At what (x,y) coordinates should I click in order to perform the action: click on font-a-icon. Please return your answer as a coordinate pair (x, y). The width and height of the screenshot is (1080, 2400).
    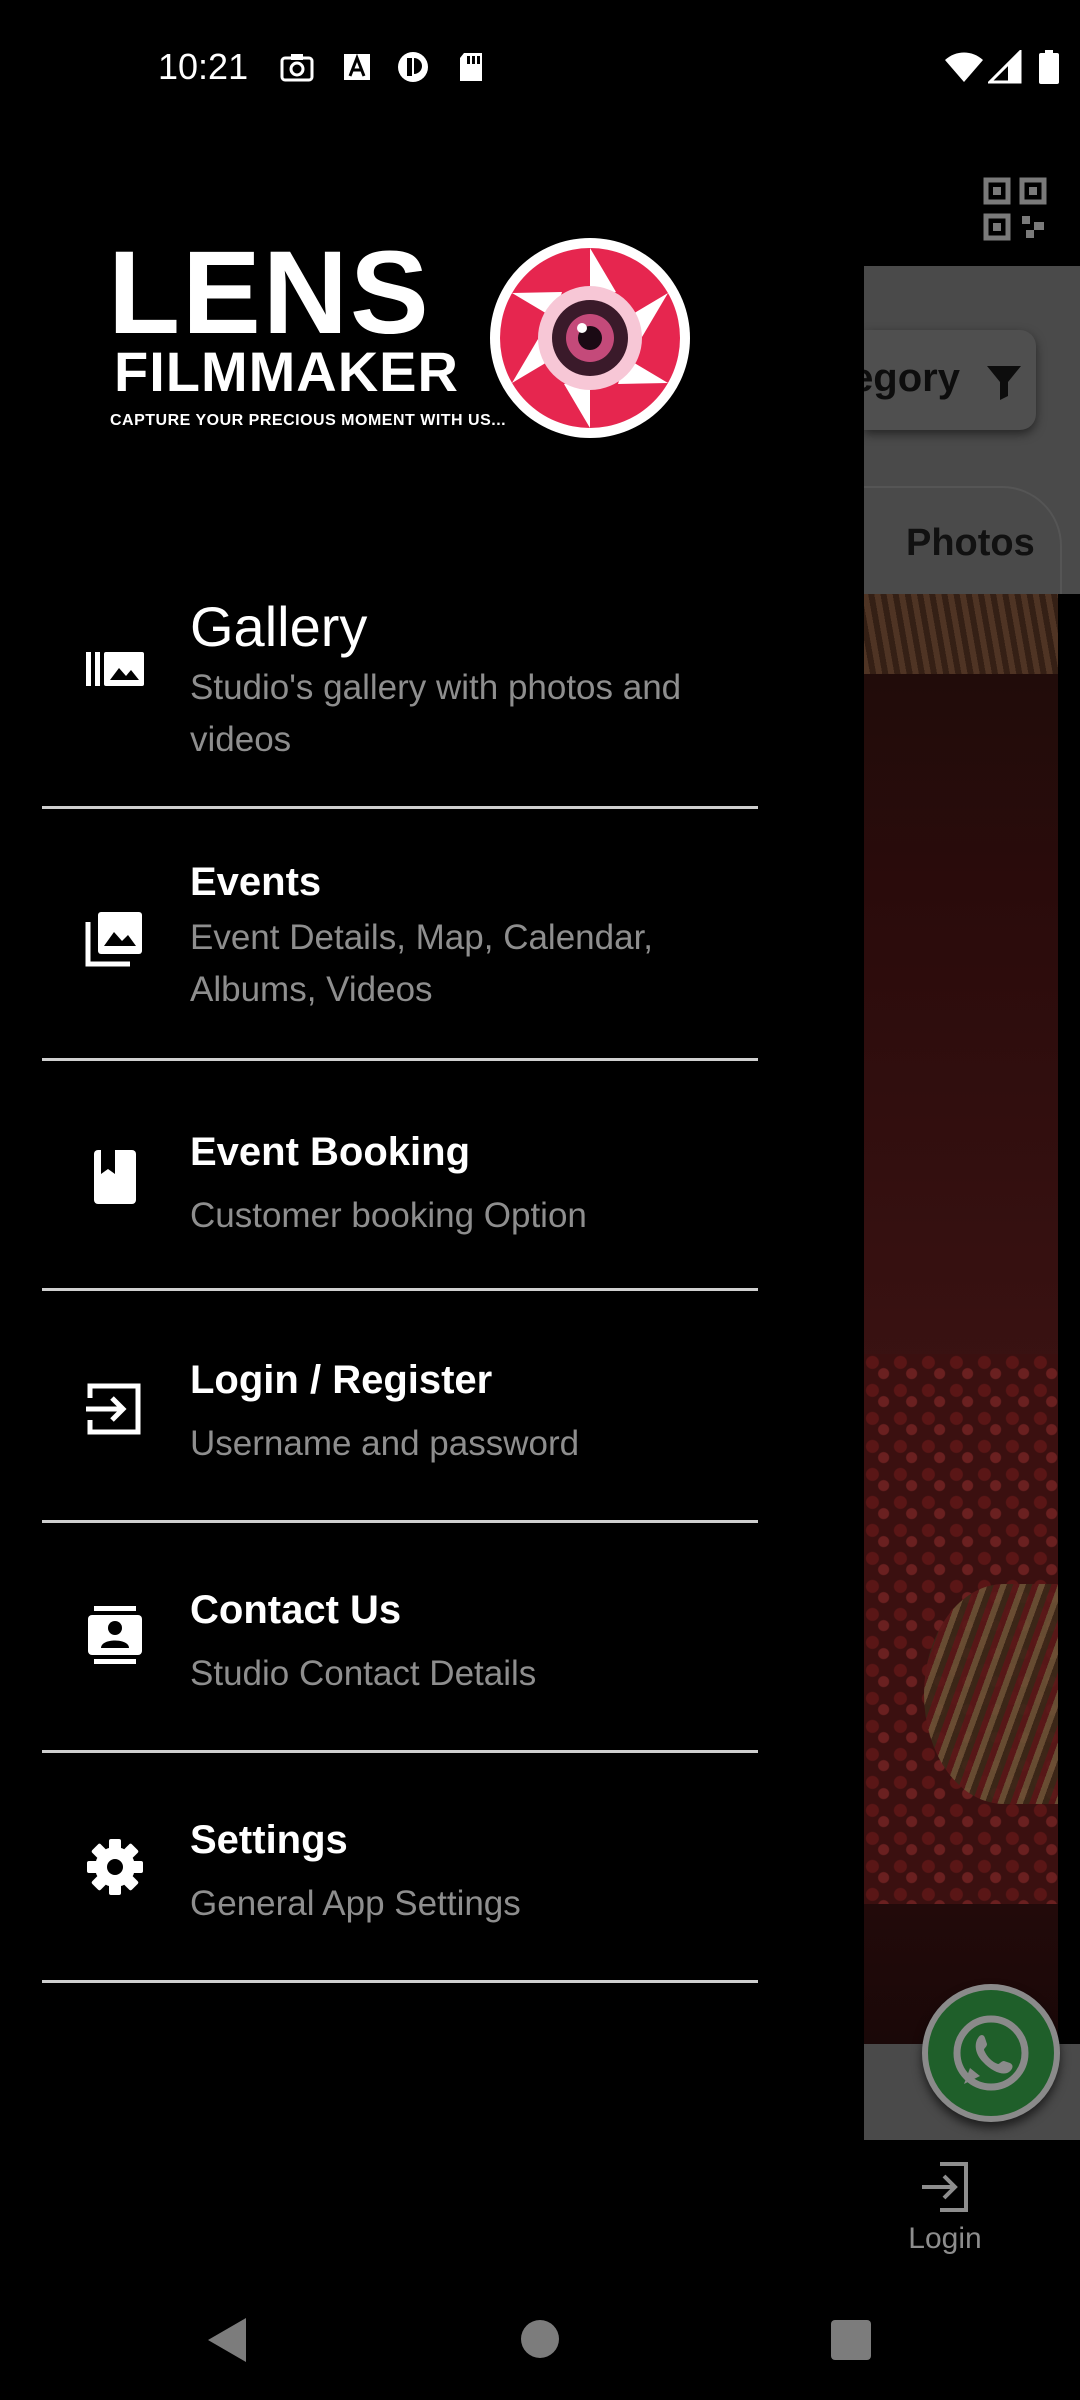
    Looking at the image, I should click on (357, 66).